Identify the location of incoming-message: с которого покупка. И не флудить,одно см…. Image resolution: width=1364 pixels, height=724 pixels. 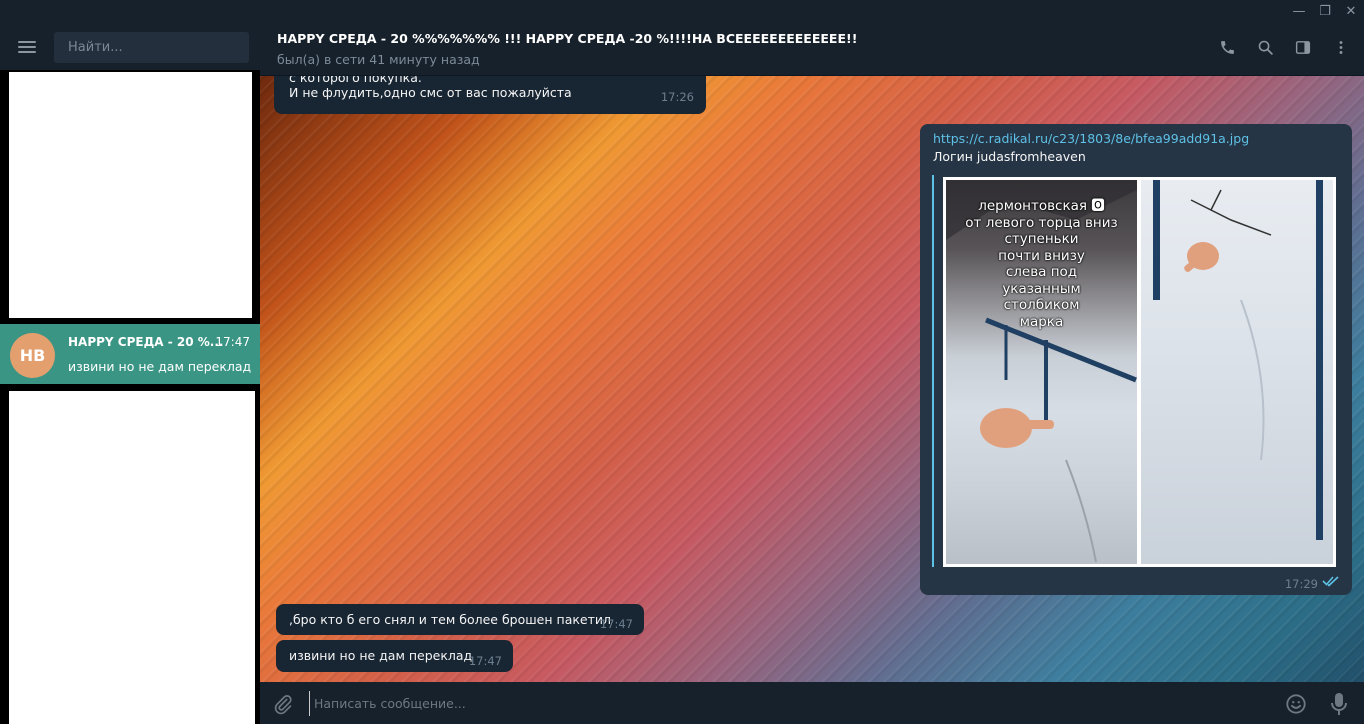
(490, 95).